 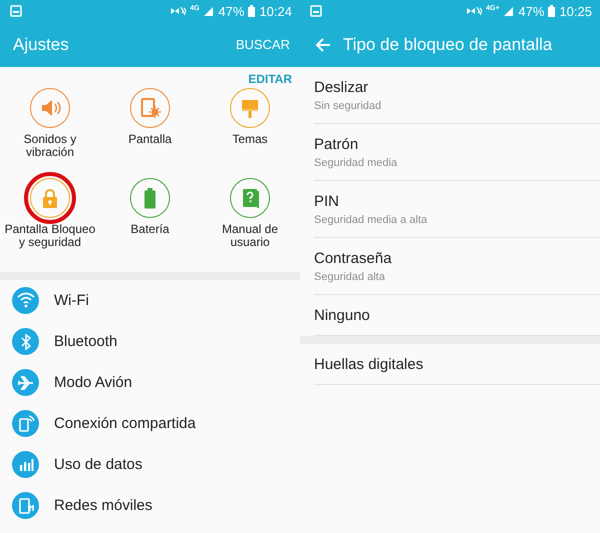 What do you see at coordinates (150, 464) in the screenshot?
I see `settings-item: Uso de datos` at bounding box center [150, 464].